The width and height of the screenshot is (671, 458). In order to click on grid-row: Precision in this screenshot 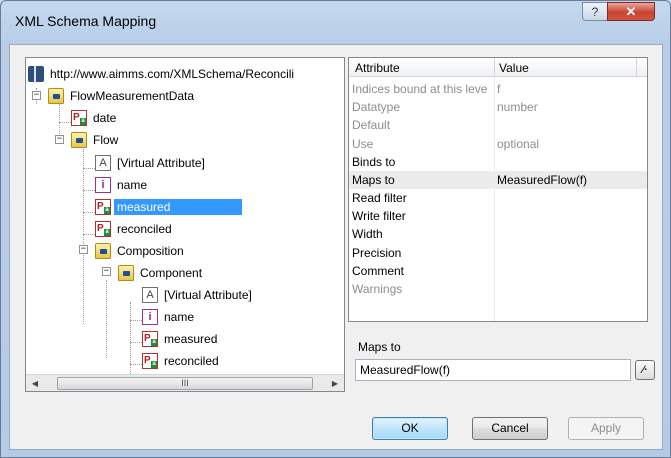, I will do `click(498, 253)`.